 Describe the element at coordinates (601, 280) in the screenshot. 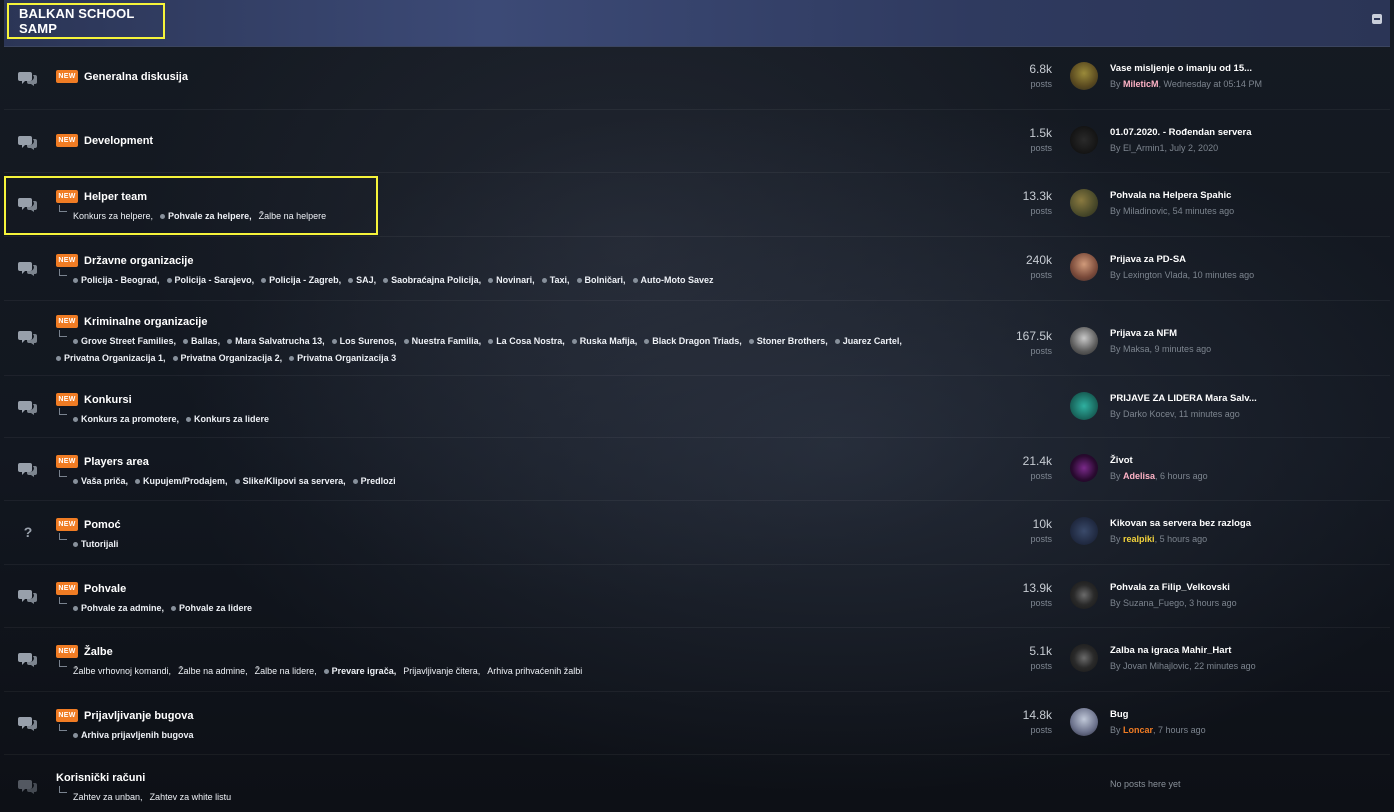

I see `subforum-link: Bolničari,` at that location.